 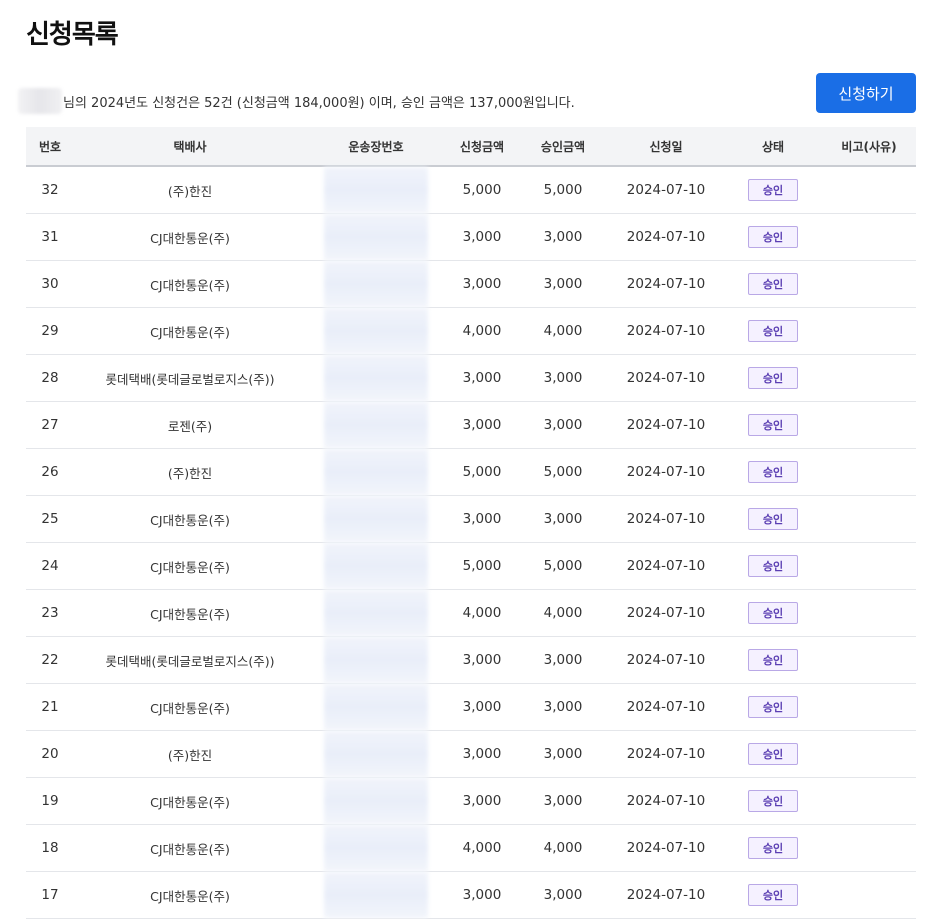 I want to click on cell-no: 31, so click(x=50, y=237).